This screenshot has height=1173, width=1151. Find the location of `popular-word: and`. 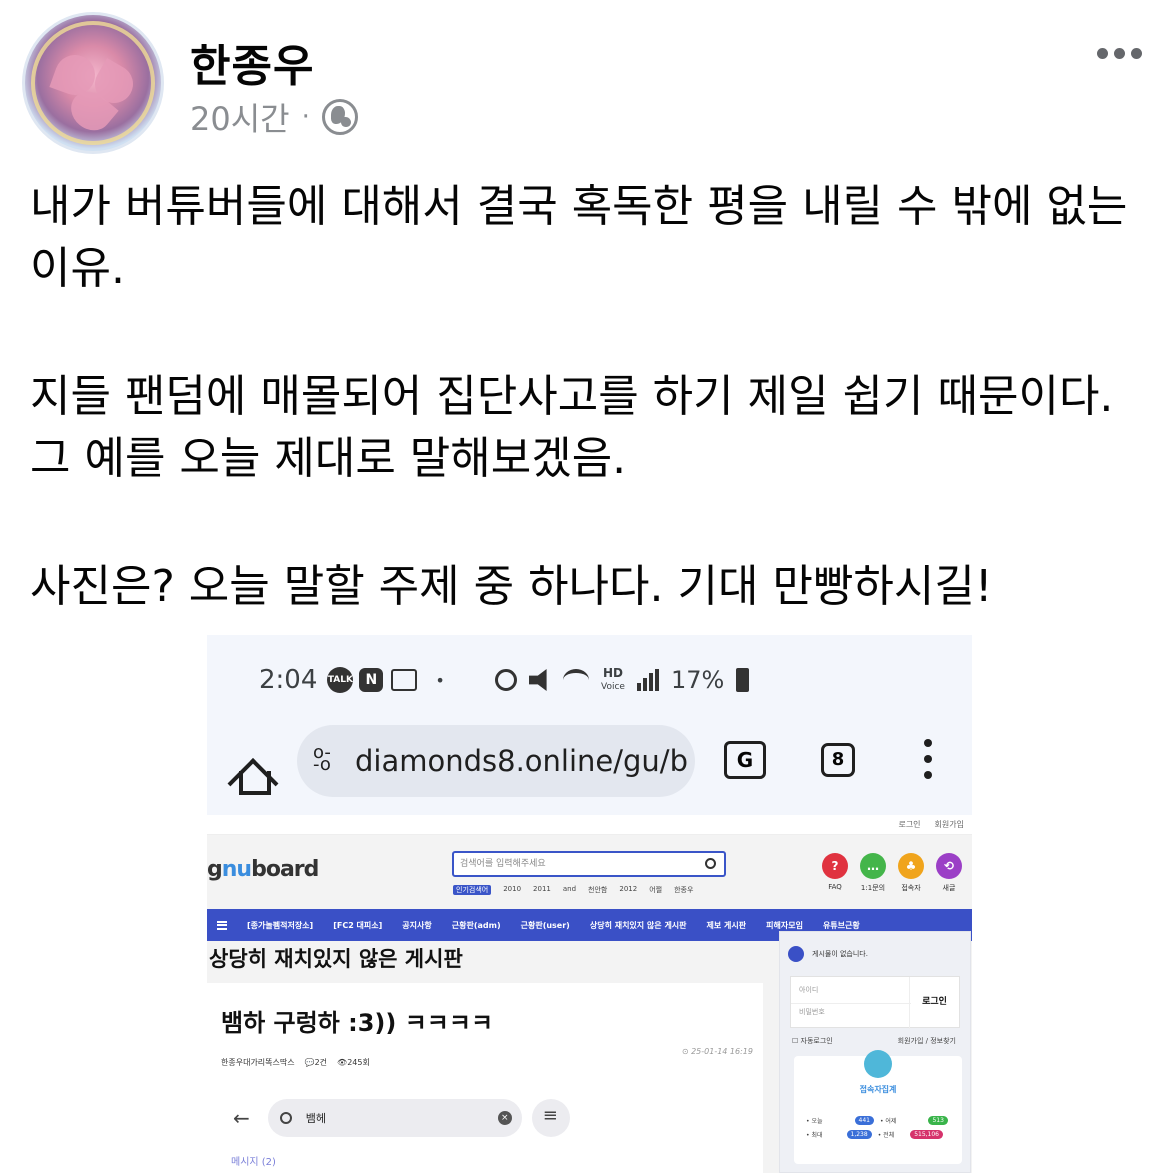

popular-word: and is located at coordinates (569, 890).